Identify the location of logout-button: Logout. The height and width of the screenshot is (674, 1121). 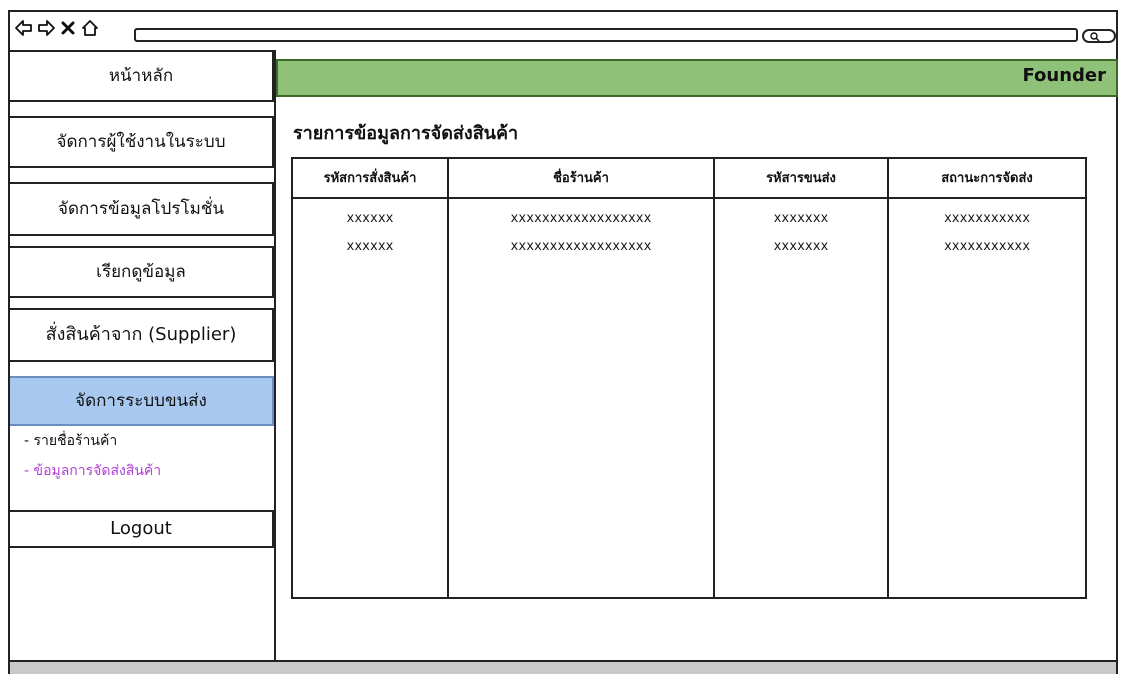
(142, 529).